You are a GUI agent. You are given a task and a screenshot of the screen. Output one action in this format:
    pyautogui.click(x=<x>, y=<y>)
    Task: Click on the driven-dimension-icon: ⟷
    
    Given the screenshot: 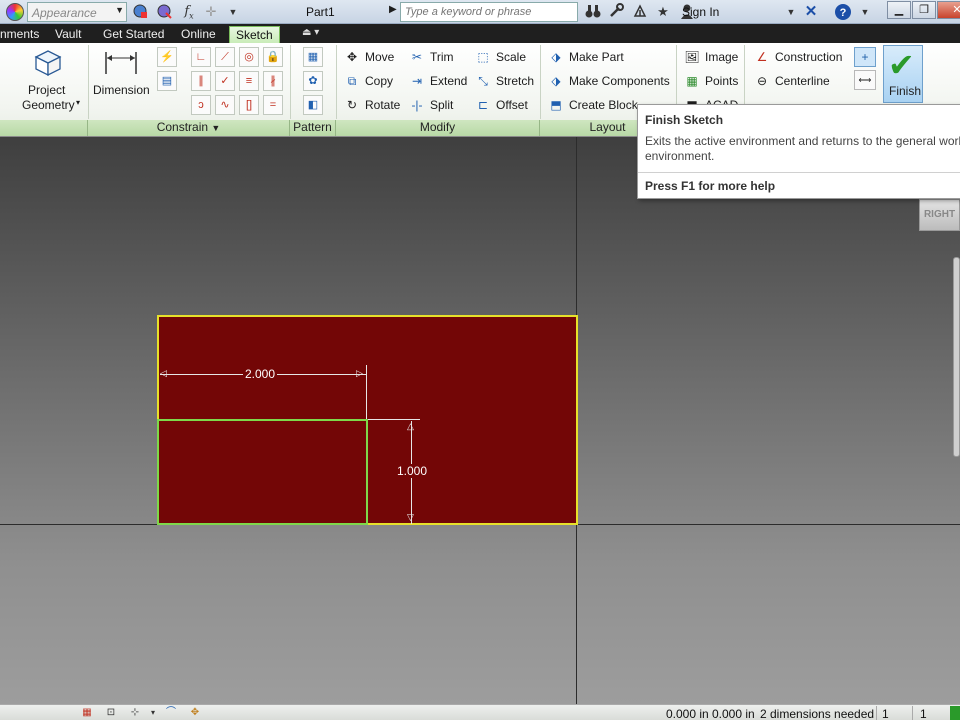 What is the action you would take?
    pyautogui.click(x=865, y=80)
    